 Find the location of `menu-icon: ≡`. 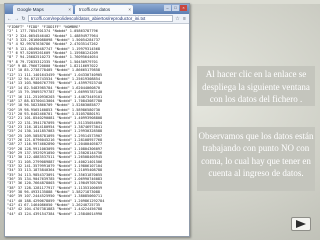

menu-icon: ≡ is located at coordinates (184, 19).